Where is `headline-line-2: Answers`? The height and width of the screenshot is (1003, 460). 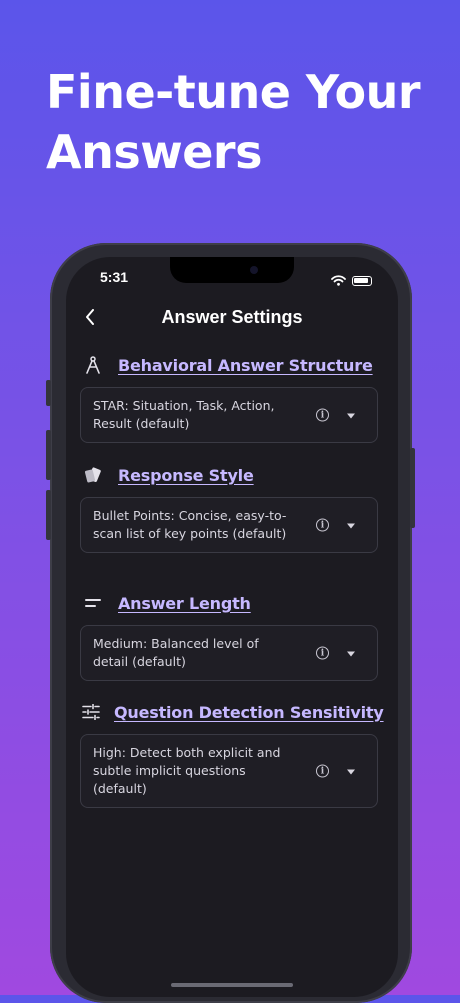 headline-line-2: Answers is located at coordinates (154, 152).